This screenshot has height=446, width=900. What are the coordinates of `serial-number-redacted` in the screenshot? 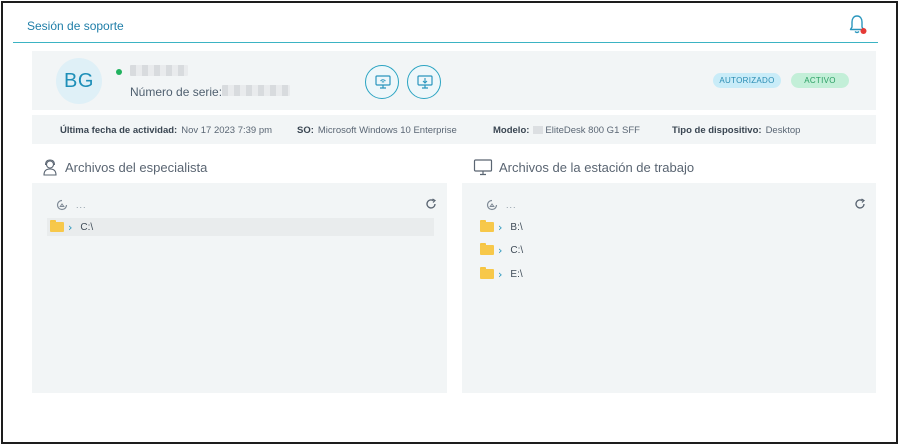 It's located at (256, 90).